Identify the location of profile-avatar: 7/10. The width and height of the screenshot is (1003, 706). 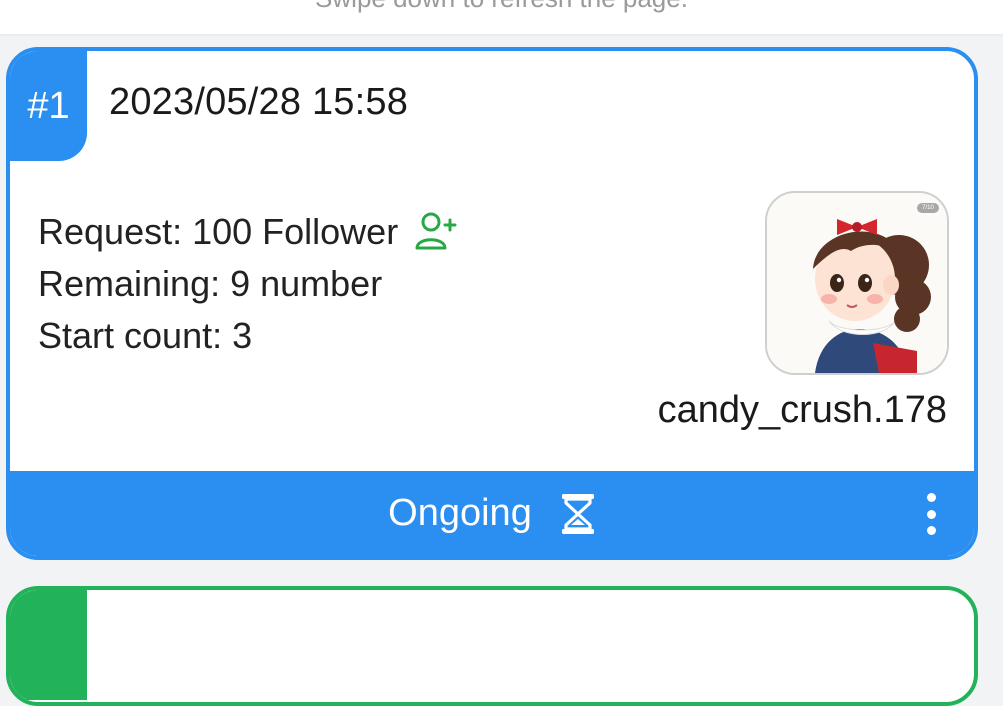
(857, 283).